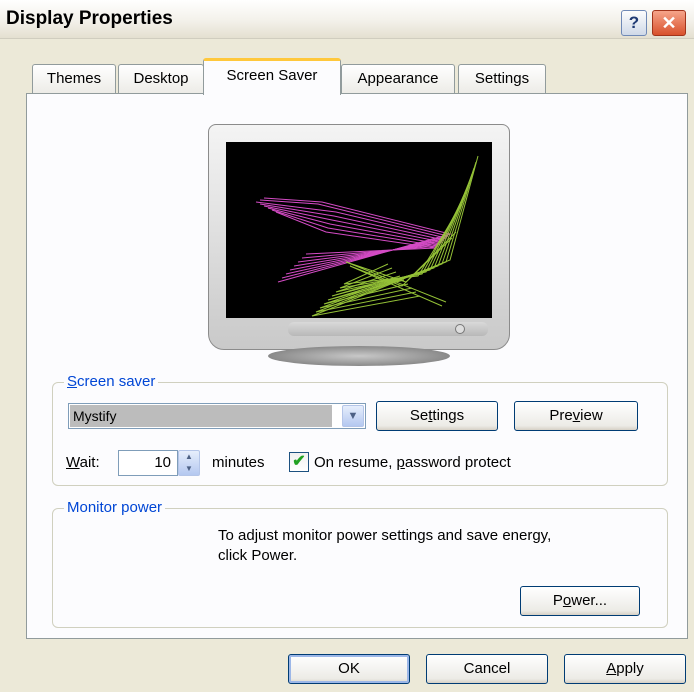 The image size is (694, 692). I want to click on preview-button: Preview, so click(576, 416).